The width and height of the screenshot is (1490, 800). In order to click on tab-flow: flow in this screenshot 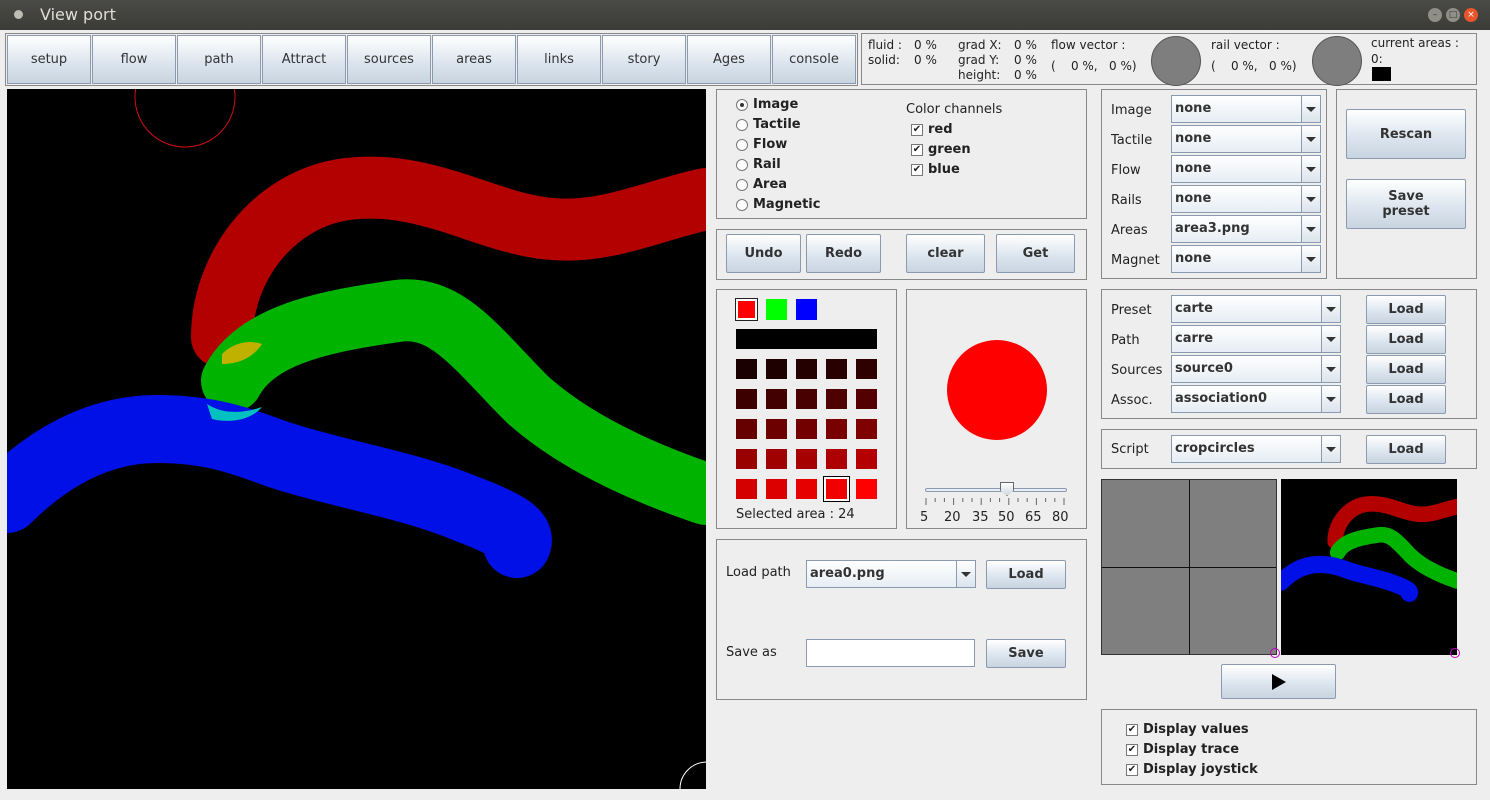, I will do `click(134, 59)`.